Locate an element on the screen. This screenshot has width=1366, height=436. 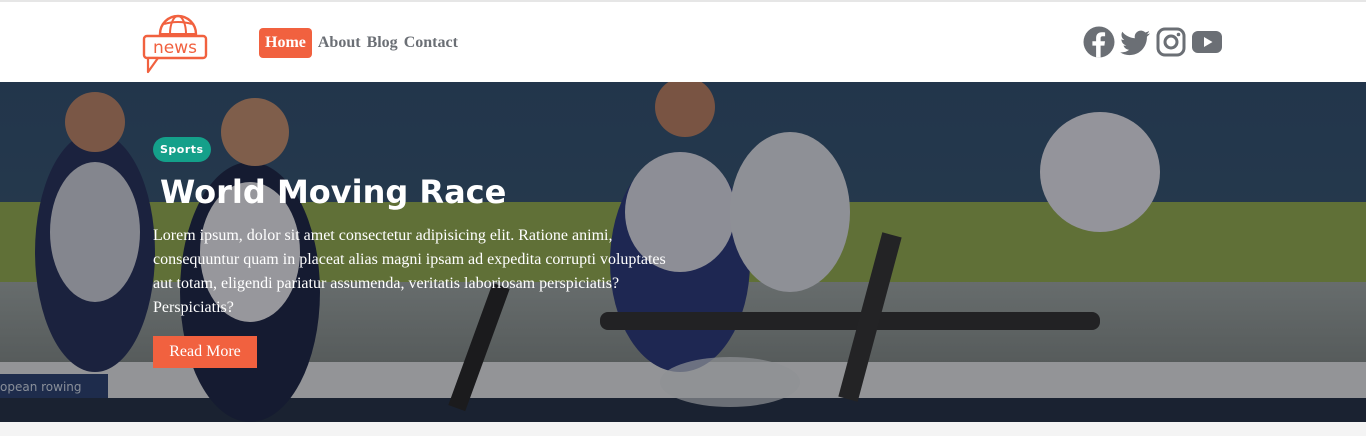
news-logo-icon: news is located at coordinates (175, 44).